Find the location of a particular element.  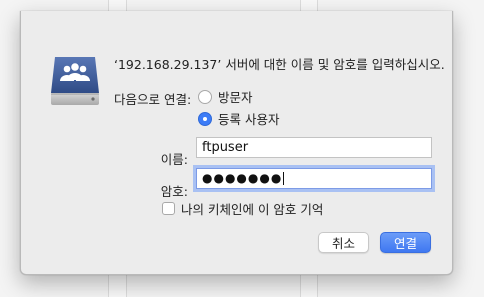

radio-guest-label: 방문자 is located at coordinates (235, 97).